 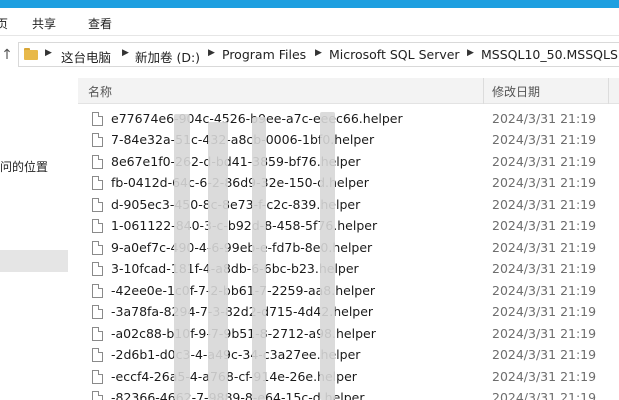 I want to click on file-name: 1-061122-840-3-c-b92d-8-458-5f76.helper, so click(x=244, y=225).